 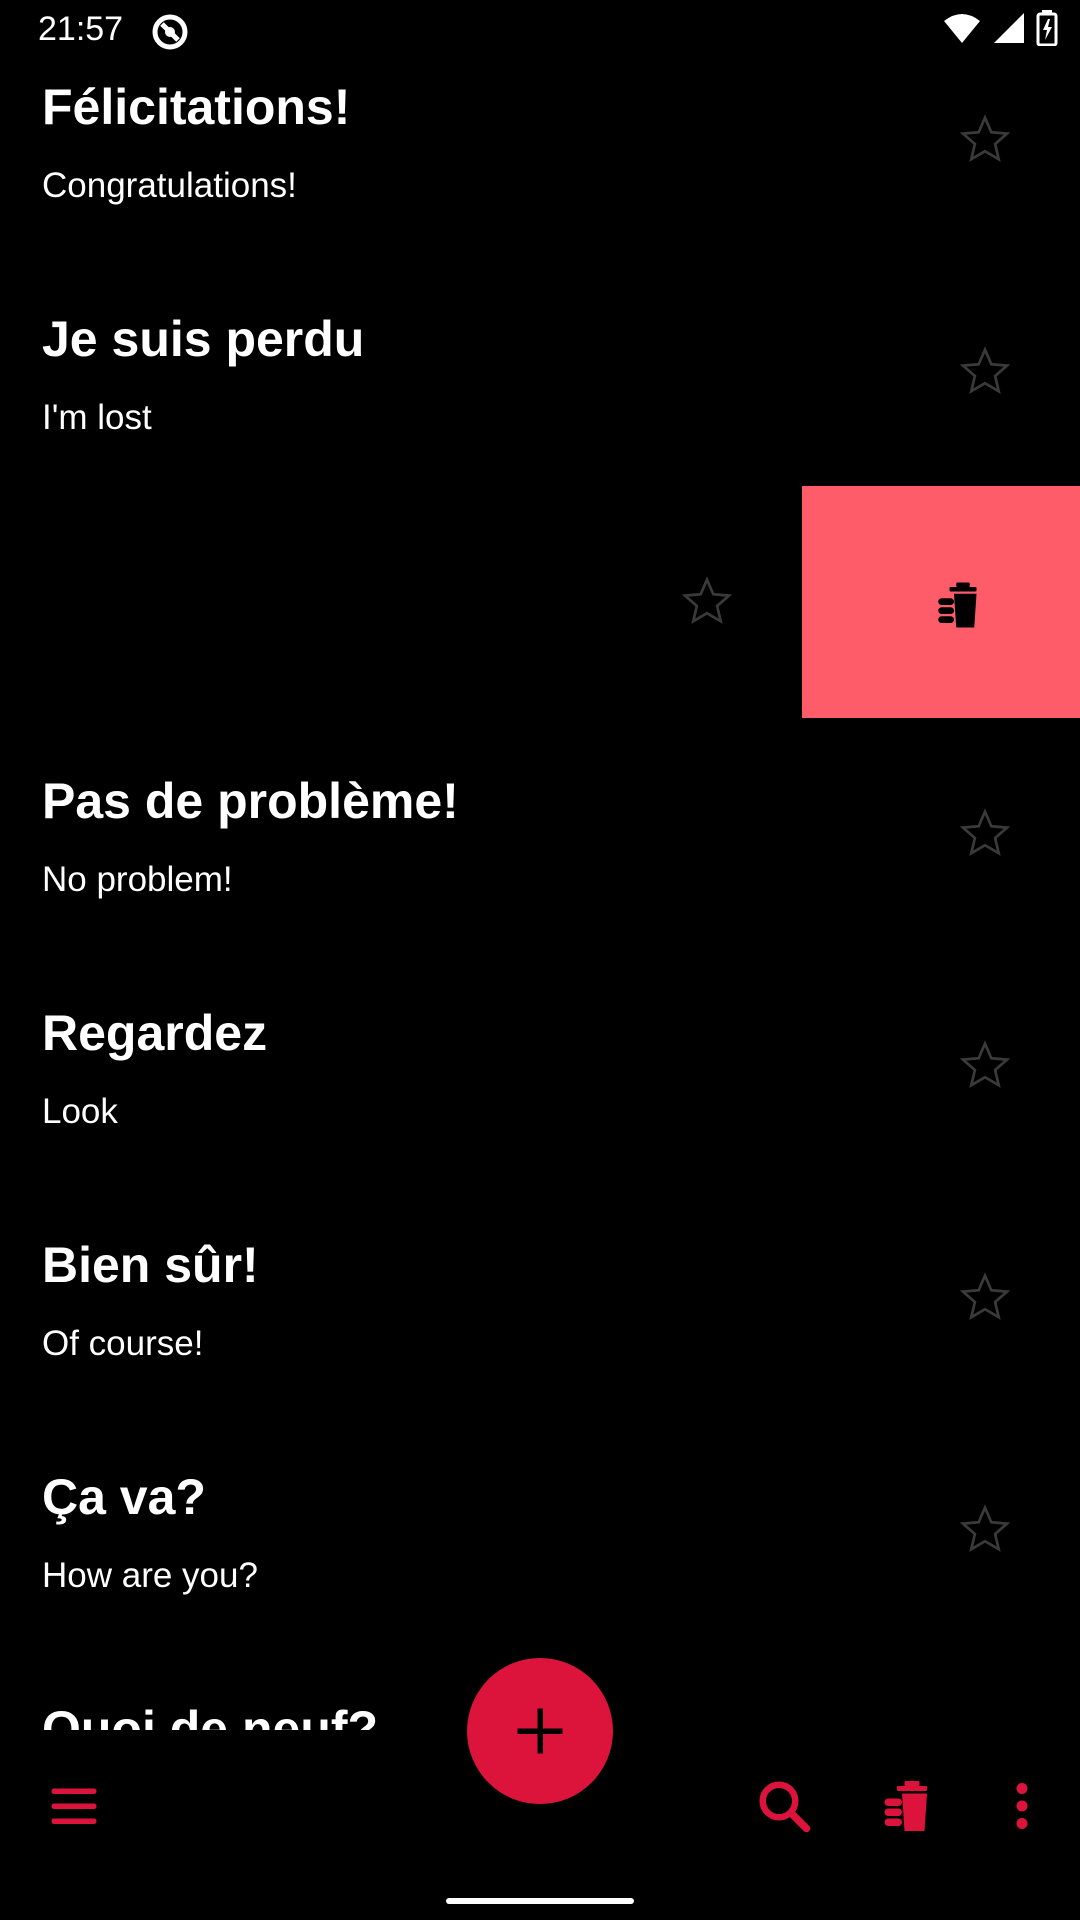 I want to click on menu-icon, so click(x=74, y=1806).